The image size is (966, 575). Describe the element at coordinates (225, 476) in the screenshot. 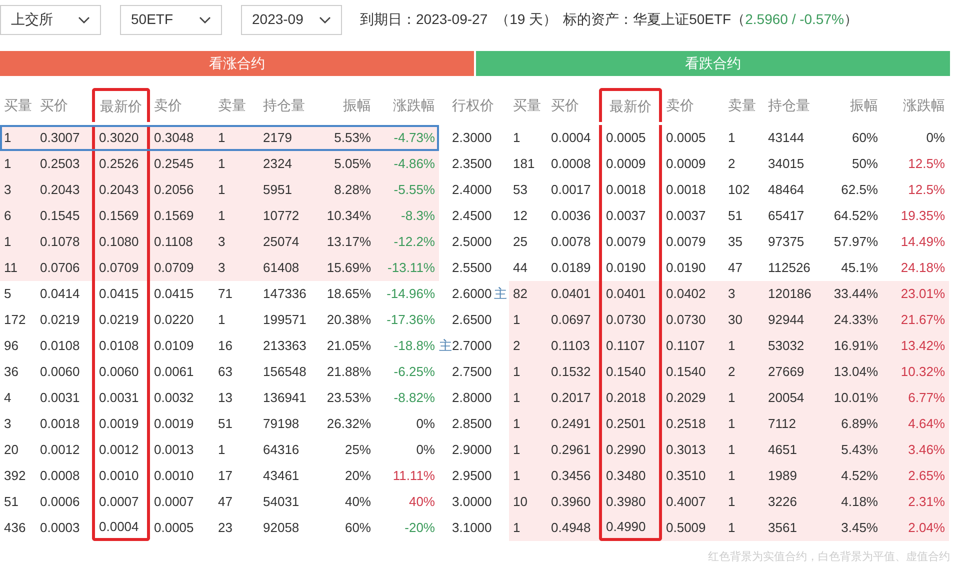

I see `table-cell-text: 17` at that location.